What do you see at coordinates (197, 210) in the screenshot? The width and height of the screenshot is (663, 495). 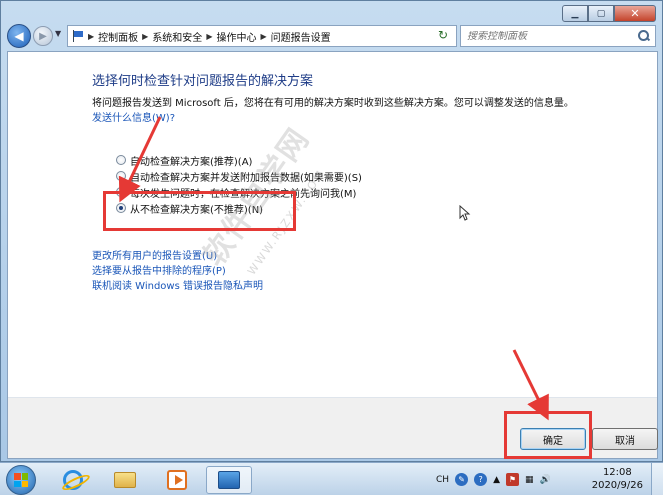 I see `option-label: 从不检查解决方案(不推荐)(N)` at bounding box center [197, 210].